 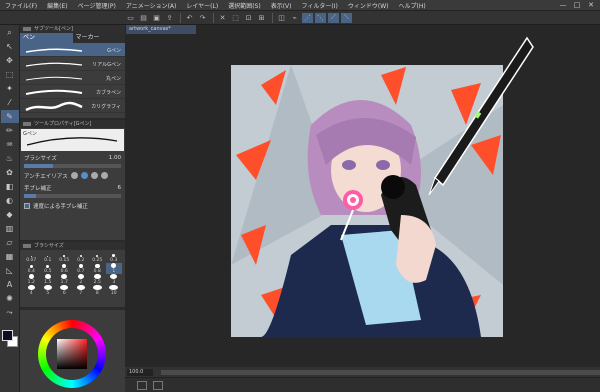 What do you see at coordinates (120, 188) in the screenshot?
I see `stabilization-value: 6` at bounding box center [120, 188].